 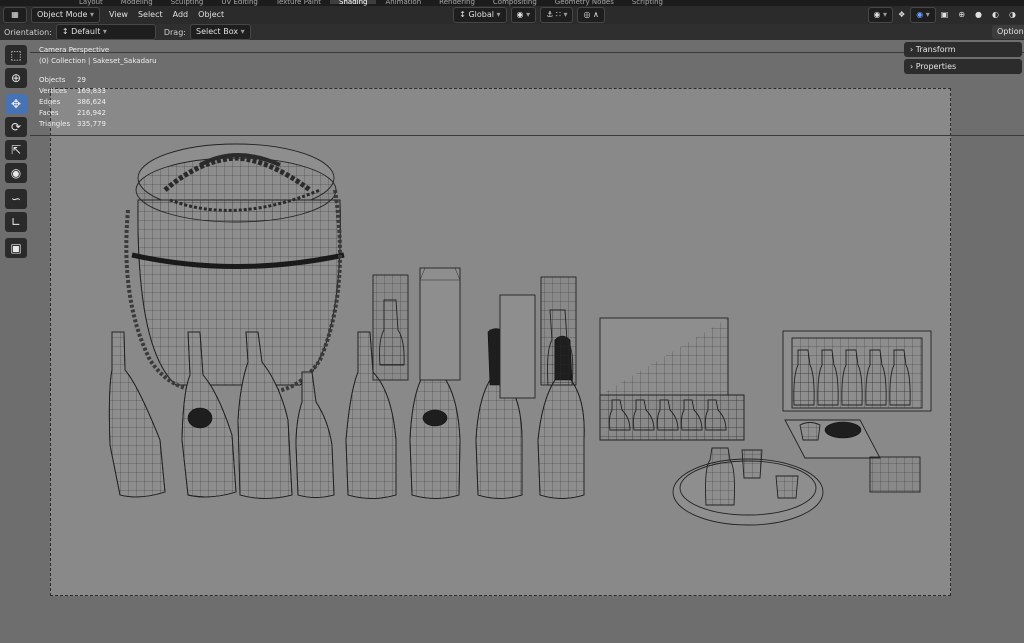 I want to click on tool-select-box: ⬚, so click(x=16, y=55).